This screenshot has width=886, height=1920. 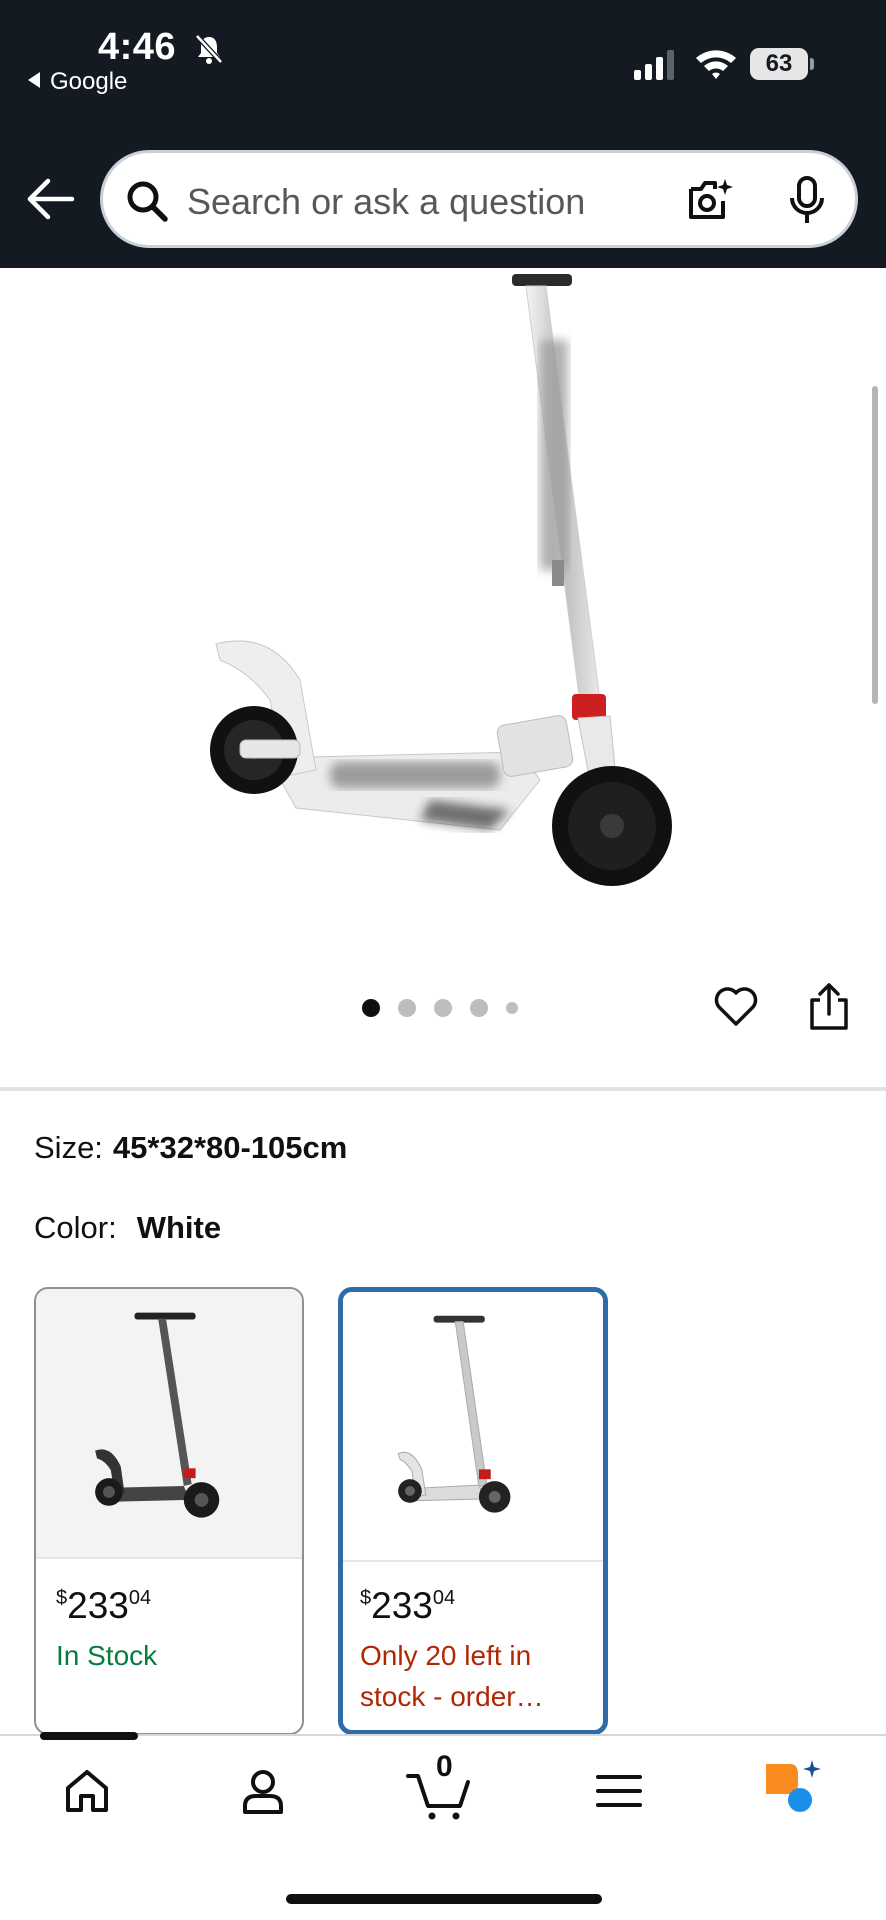 What do you see at coordinates (209, 49) in the screenshot?
I see `silent-bell-icon` at bounding box center [209, 49].